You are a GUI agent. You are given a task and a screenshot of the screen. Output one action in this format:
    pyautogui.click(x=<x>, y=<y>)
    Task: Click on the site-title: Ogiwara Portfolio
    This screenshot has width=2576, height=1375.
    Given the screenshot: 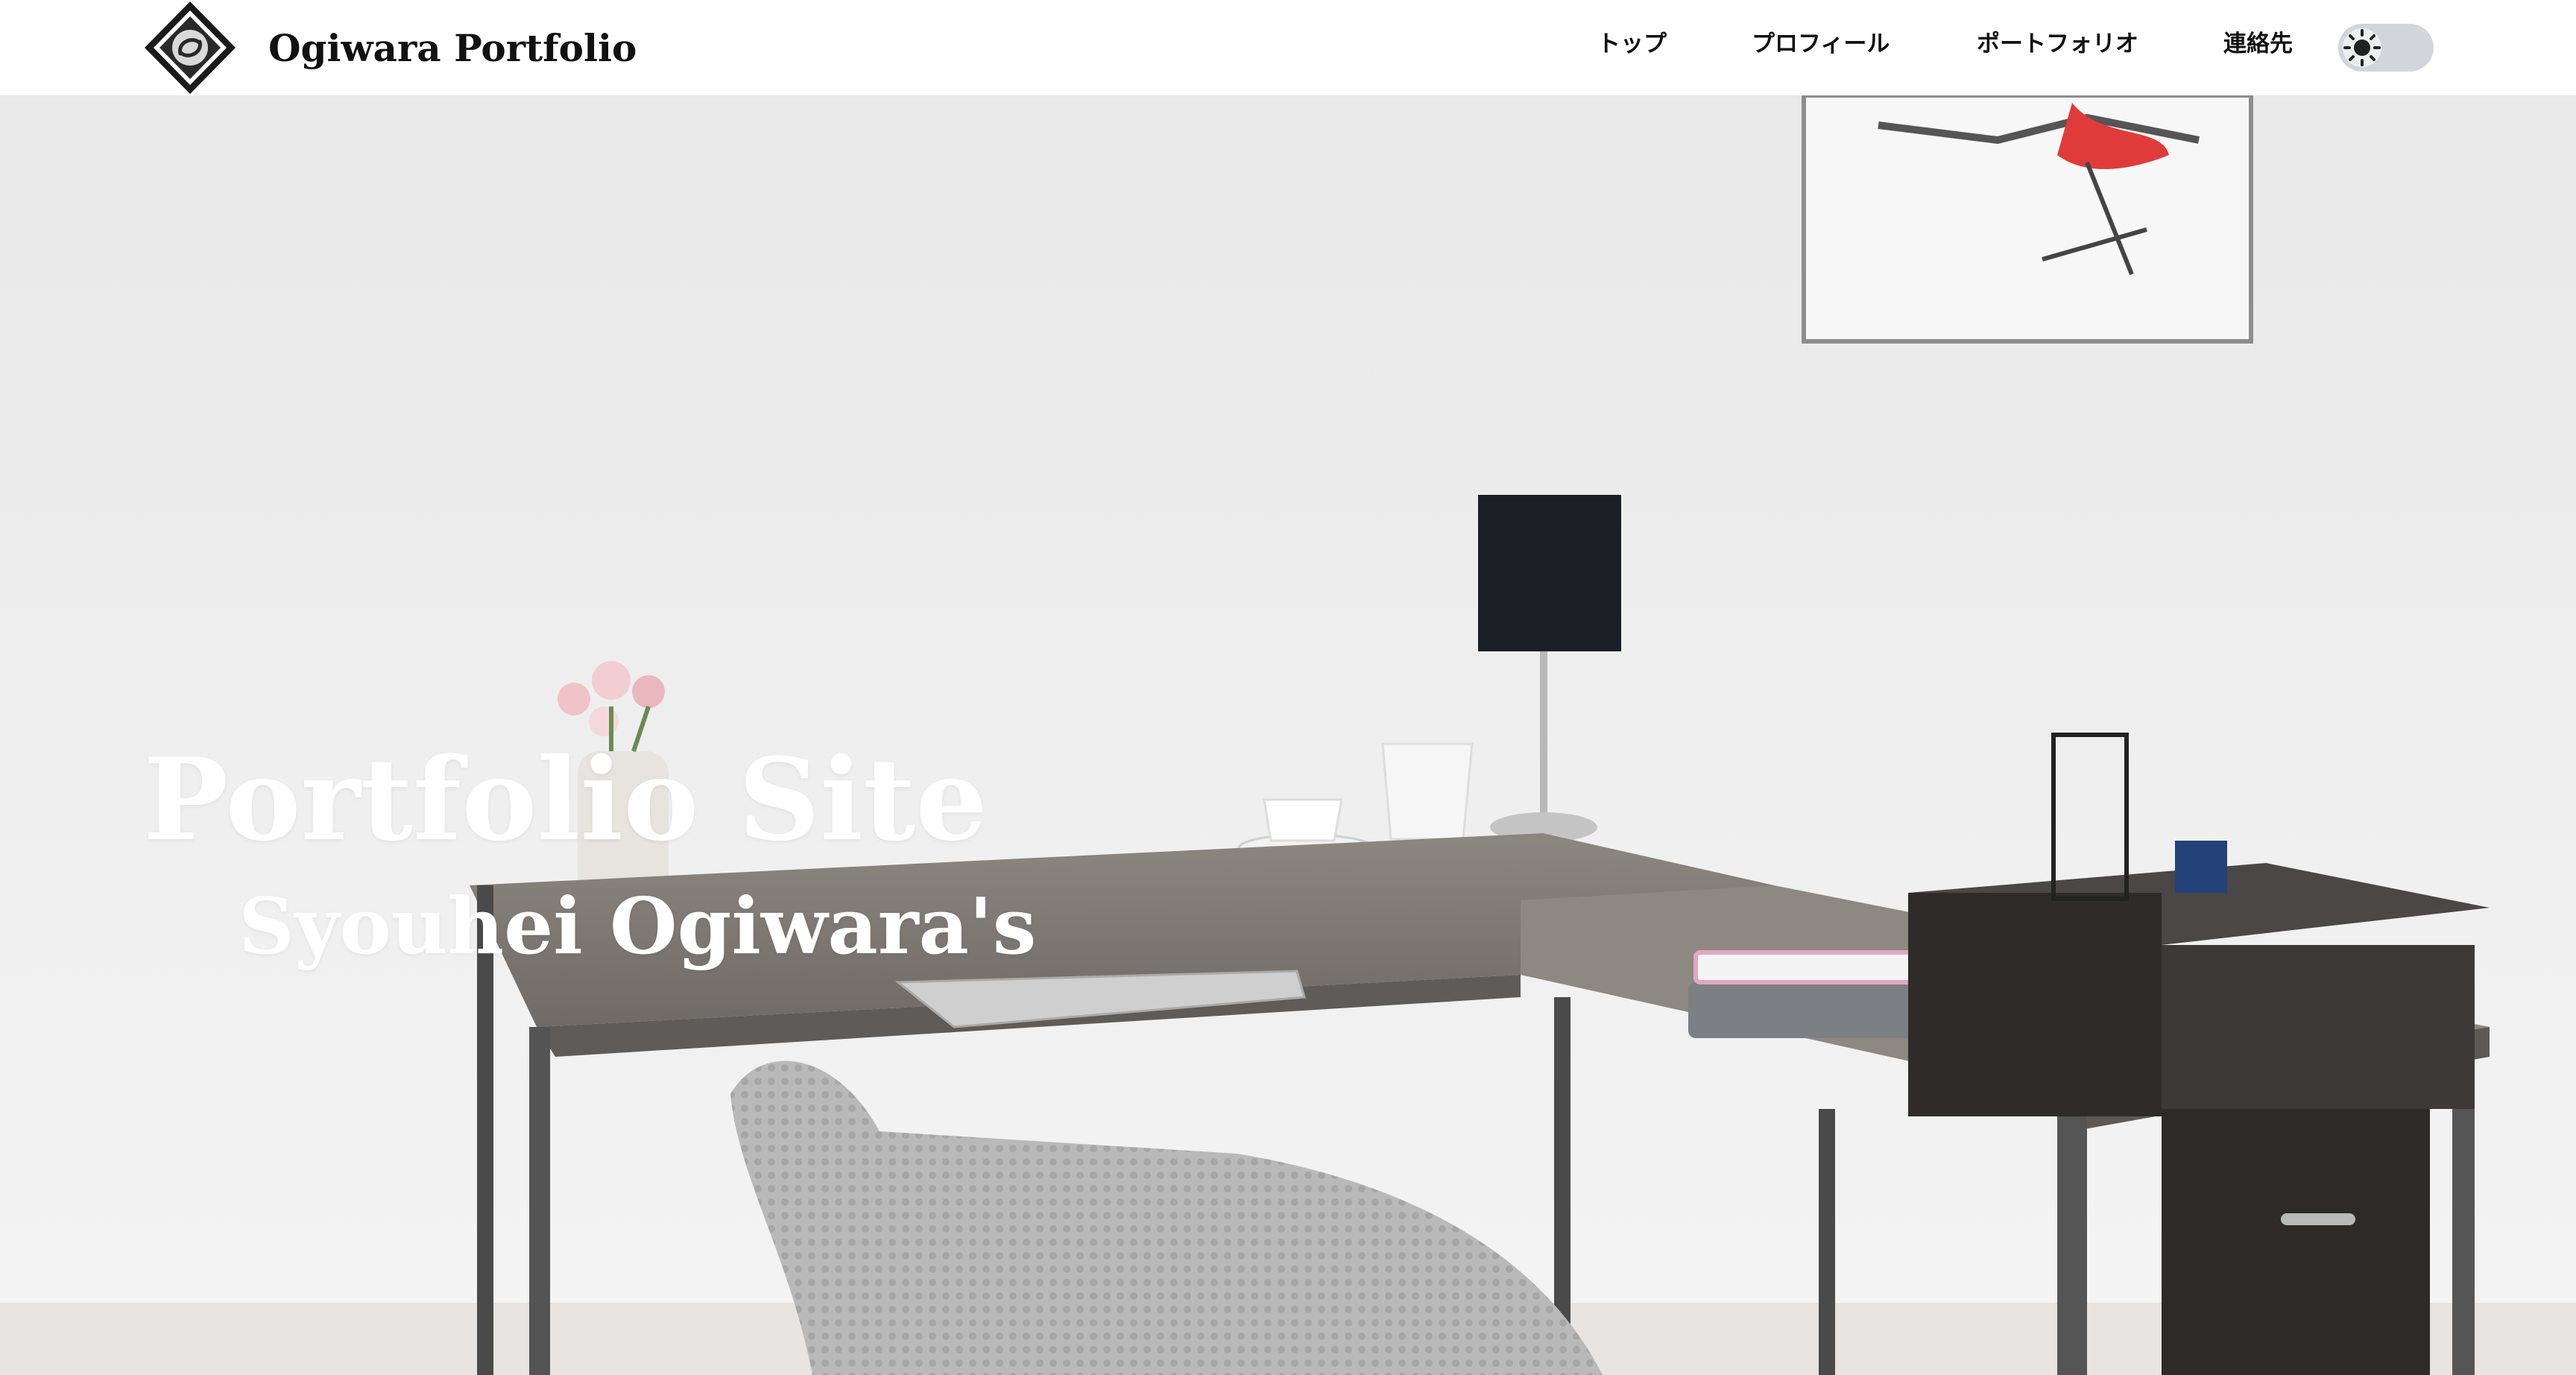 What is the action you would take?
    pyautogui.click(x=452, y=48)
    